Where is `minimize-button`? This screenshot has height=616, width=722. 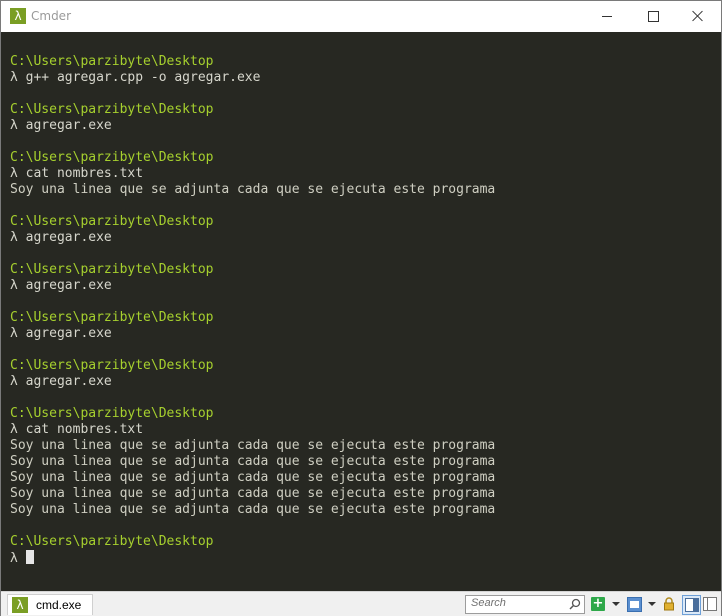 minimize-button is located at coordinates (607, 16).